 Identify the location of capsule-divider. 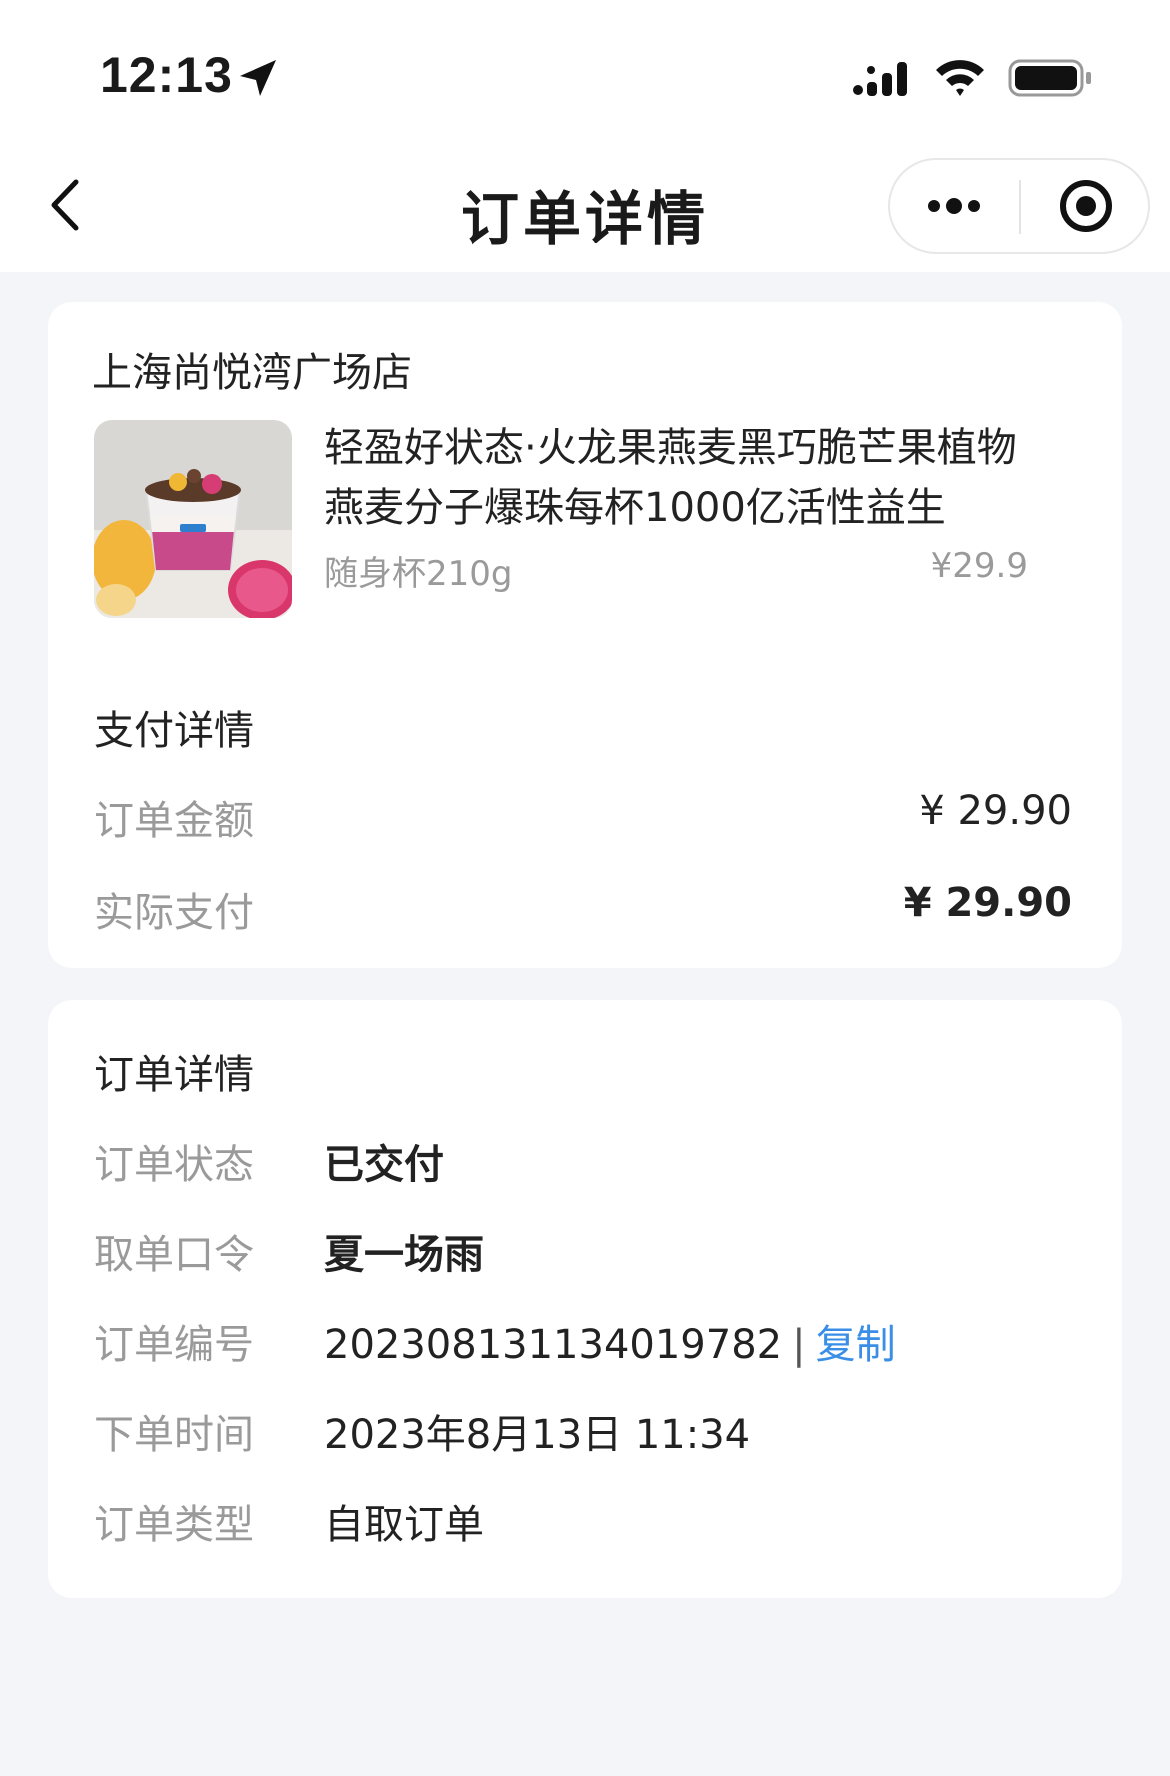
(1020, 207).